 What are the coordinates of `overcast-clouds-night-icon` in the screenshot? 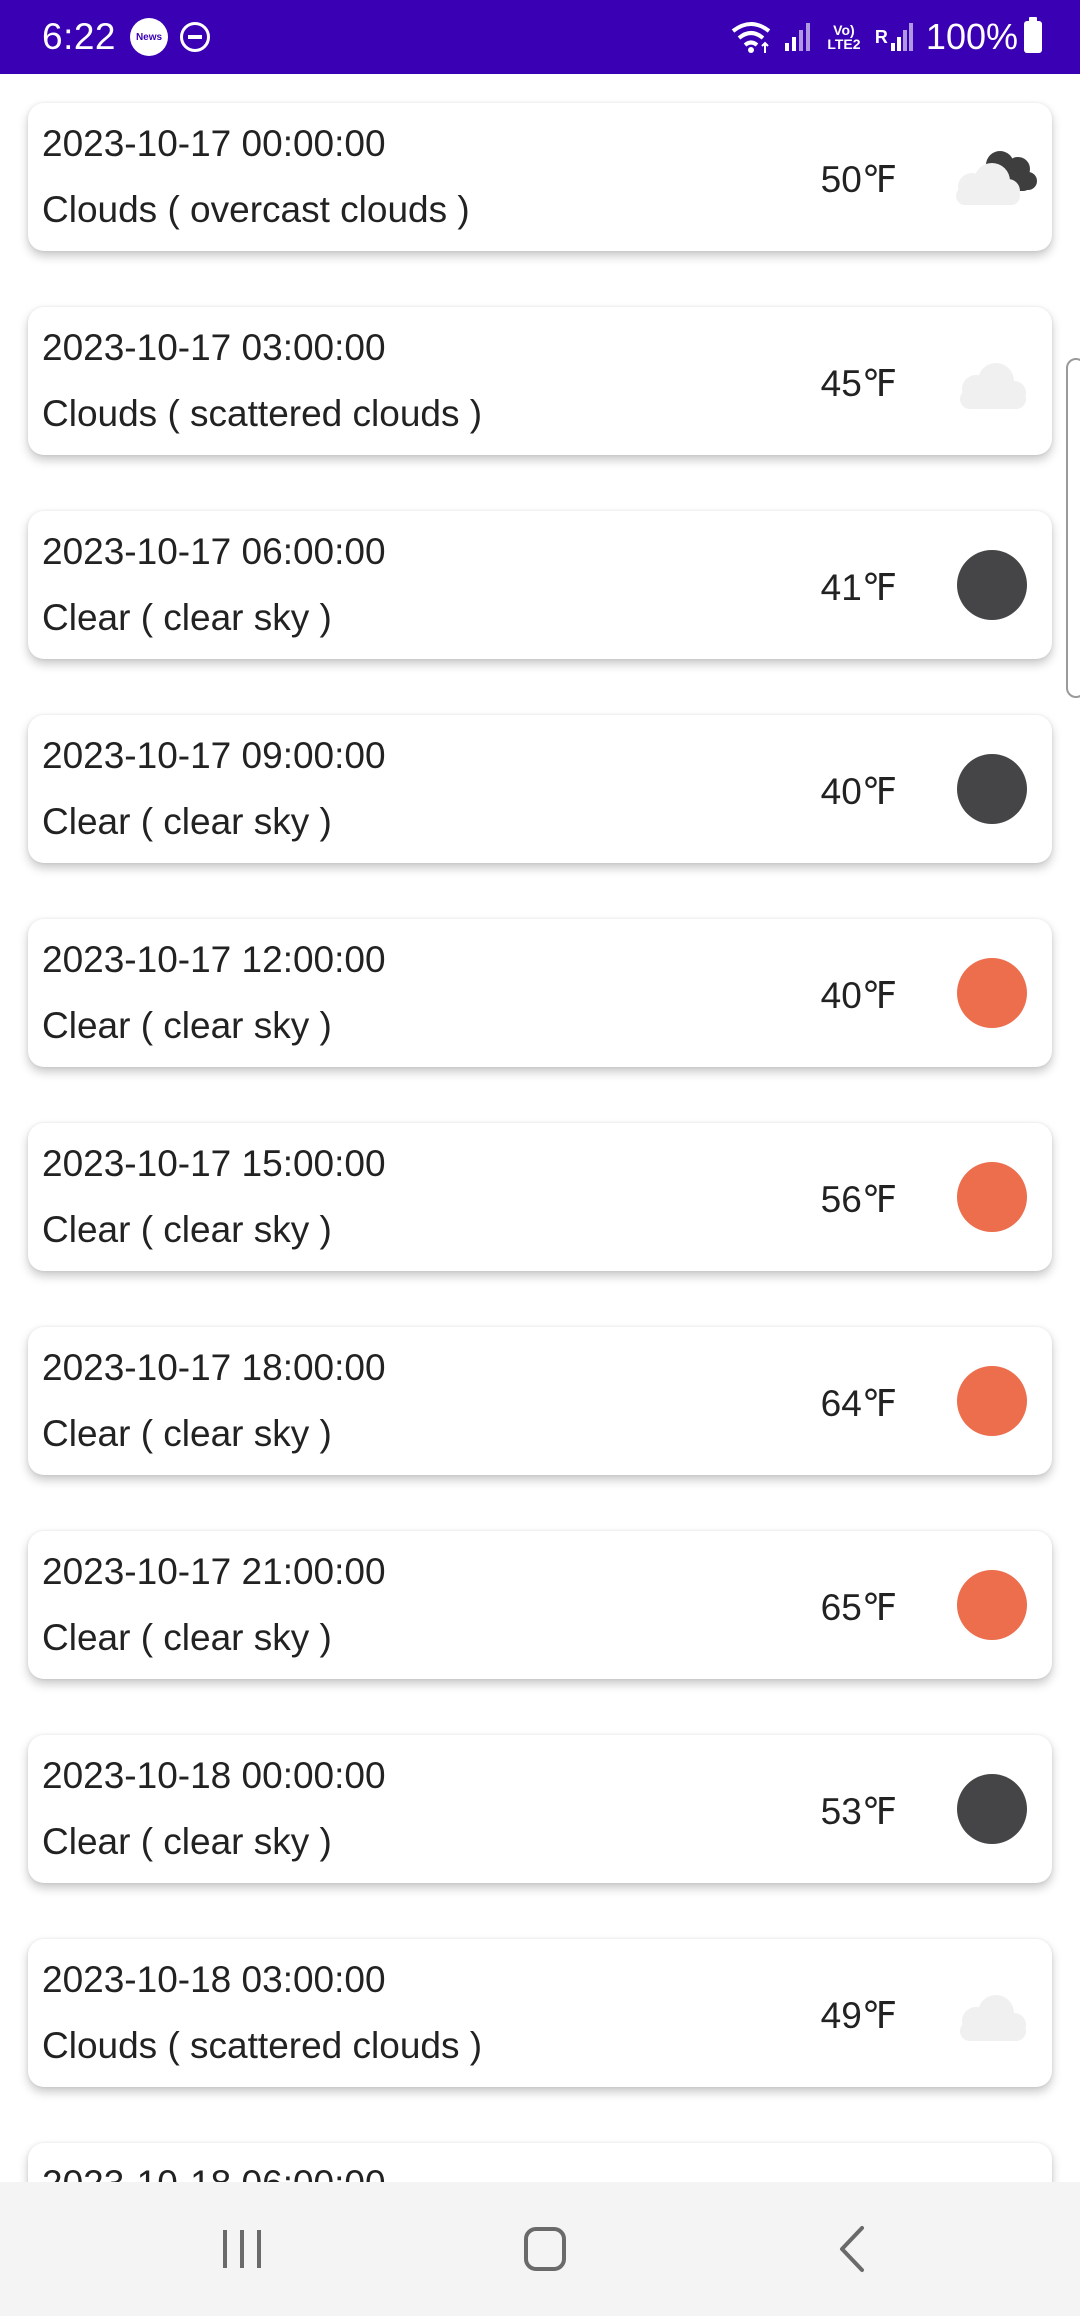 It's located at (989, 177).